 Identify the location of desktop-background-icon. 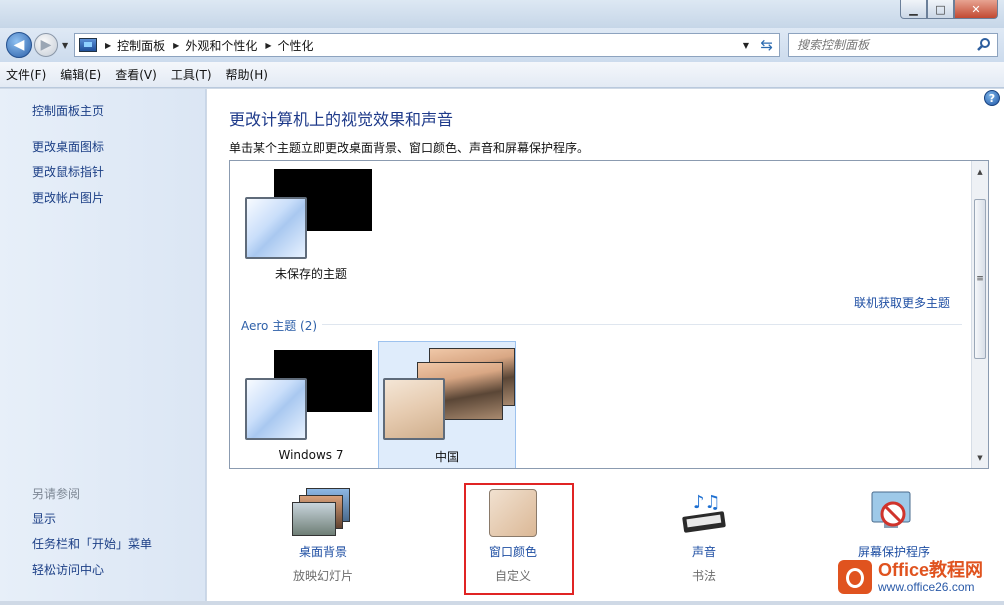
(322, 513).